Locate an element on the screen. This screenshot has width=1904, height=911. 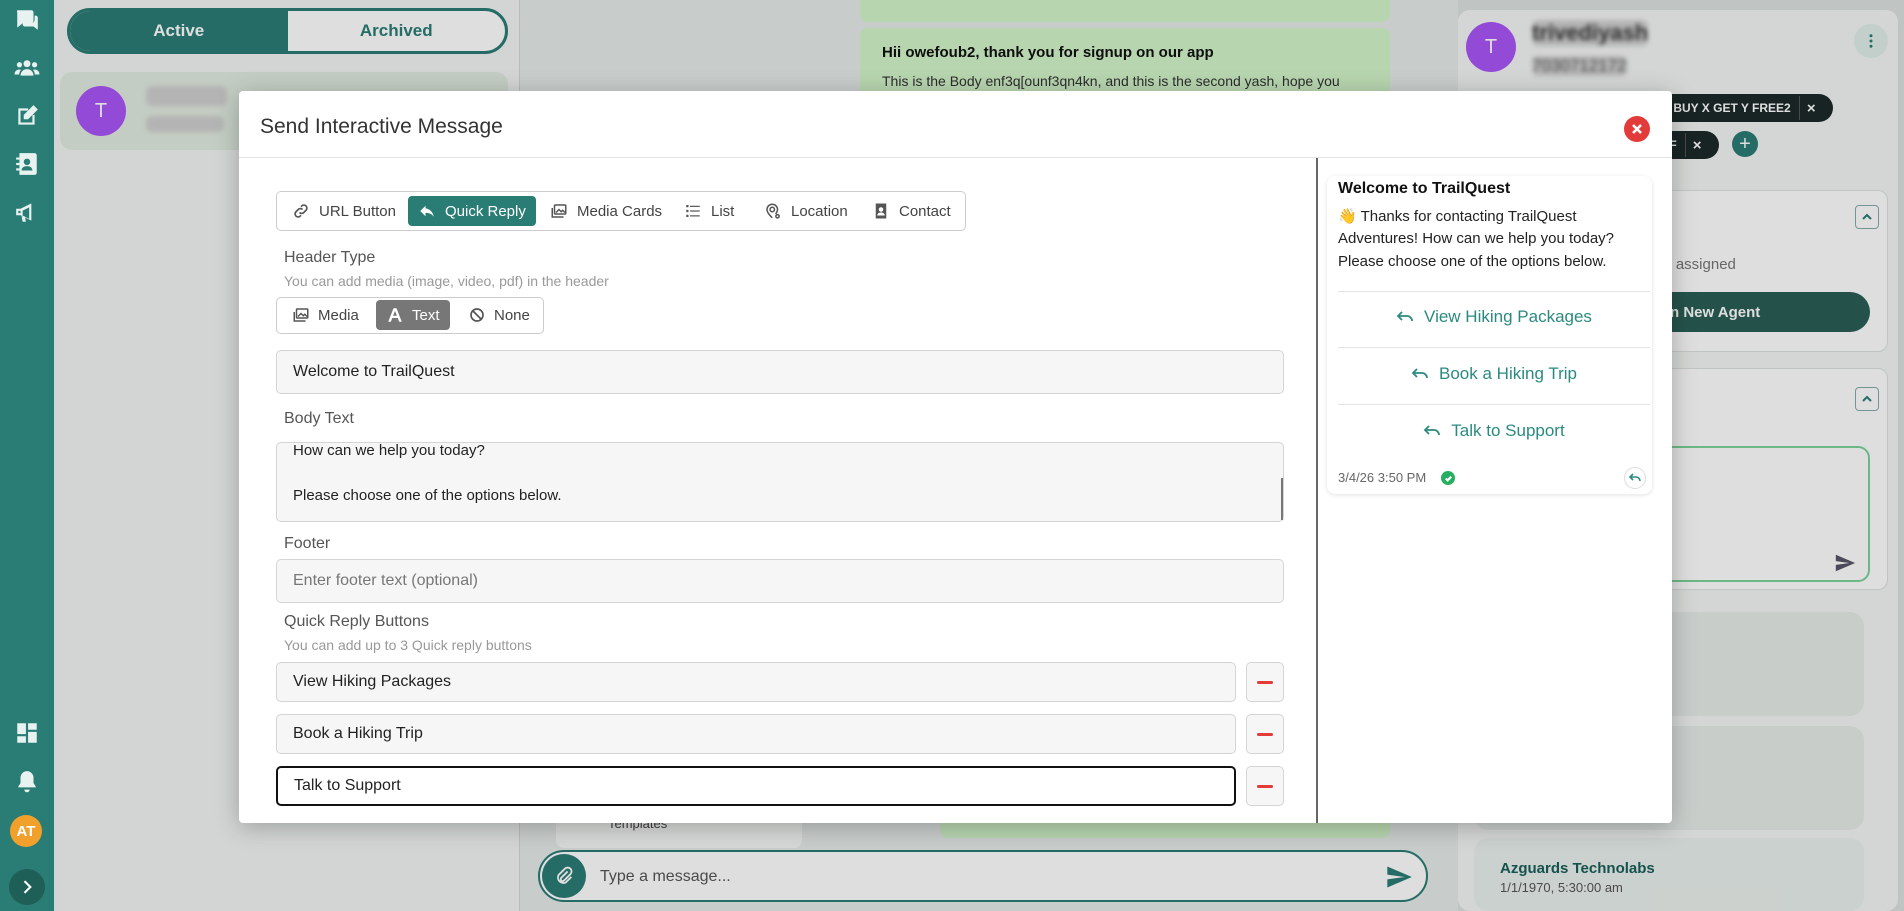
tab-label: Quick Reply is located at coordinates (485, 211).